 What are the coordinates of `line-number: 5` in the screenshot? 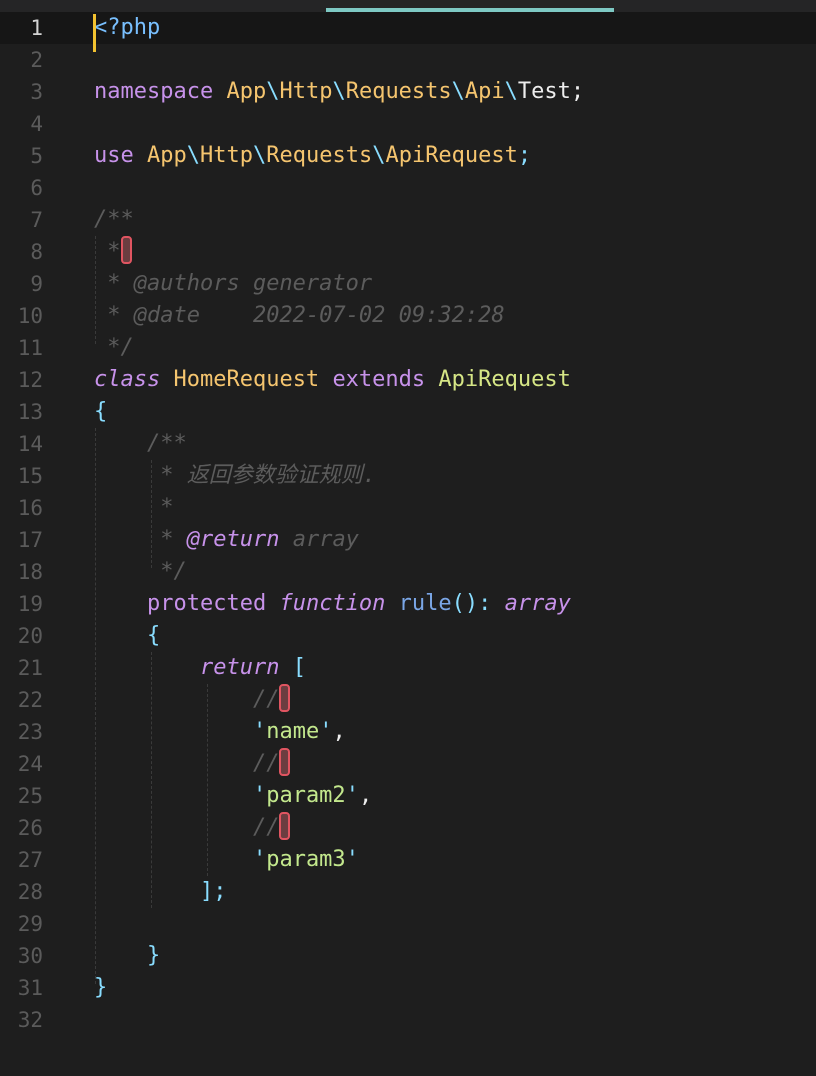 It's located at (40, 156).